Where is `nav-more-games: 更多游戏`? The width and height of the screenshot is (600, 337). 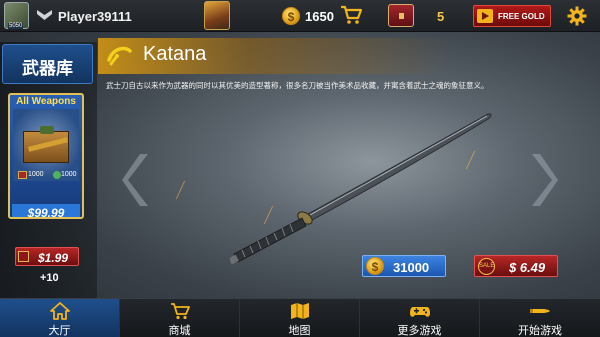
nav-more-games: 更多游戏 is located at coordinates (420, 318).